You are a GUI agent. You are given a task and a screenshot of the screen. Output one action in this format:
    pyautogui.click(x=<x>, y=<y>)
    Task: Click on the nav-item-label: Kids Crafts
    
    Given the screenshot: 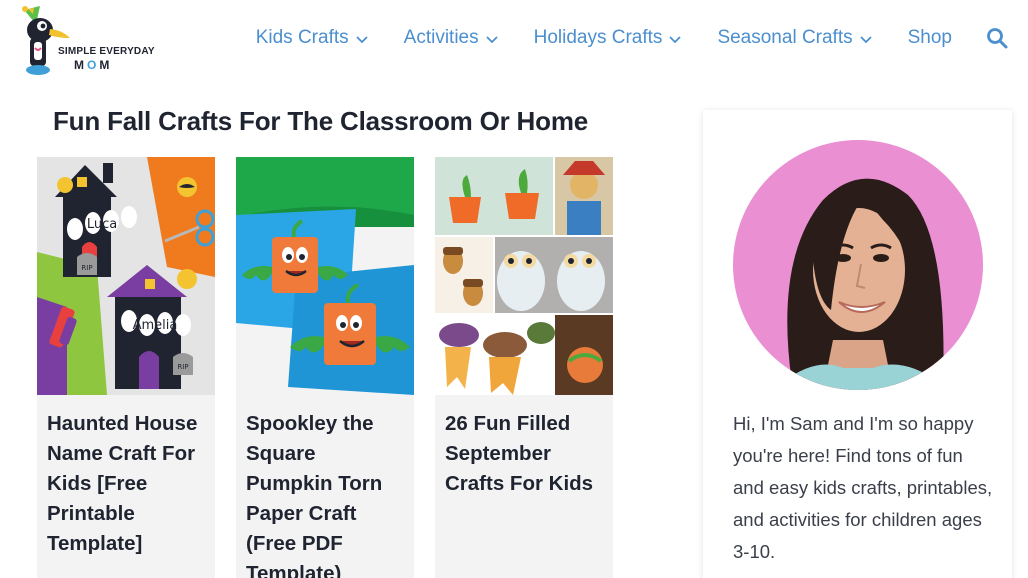 What is the action you would take?
    pyautogui.click(x=302, y=37)
    